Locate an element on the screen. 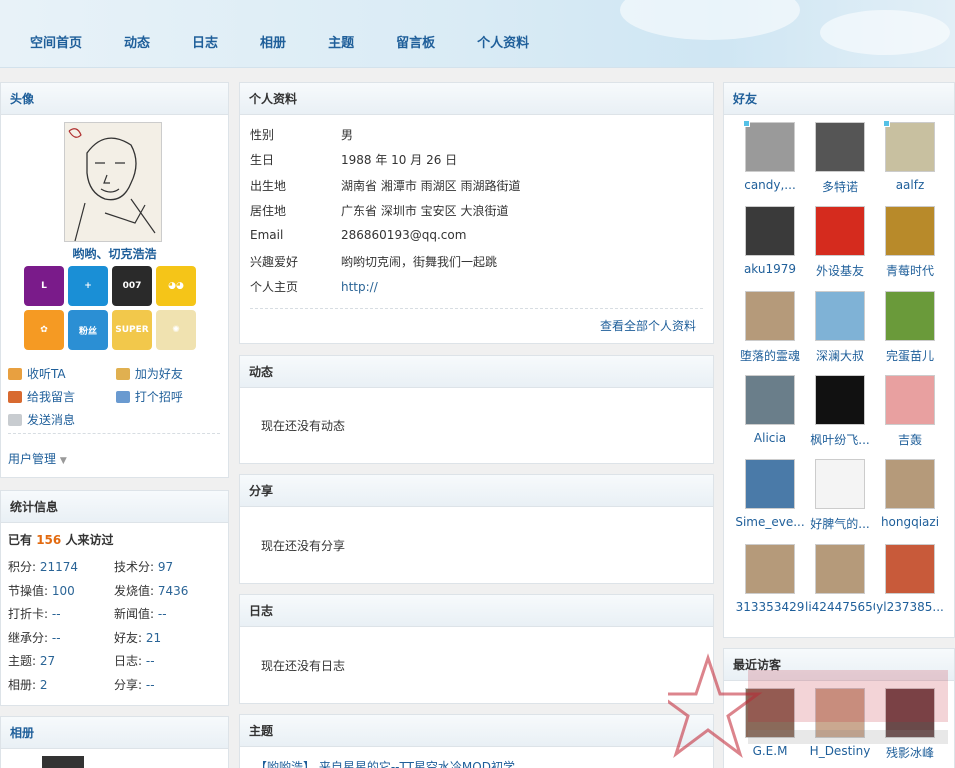 This screenshot has height=768, width=955. friend-item: 313353429 is located at coordinates (770, 578).